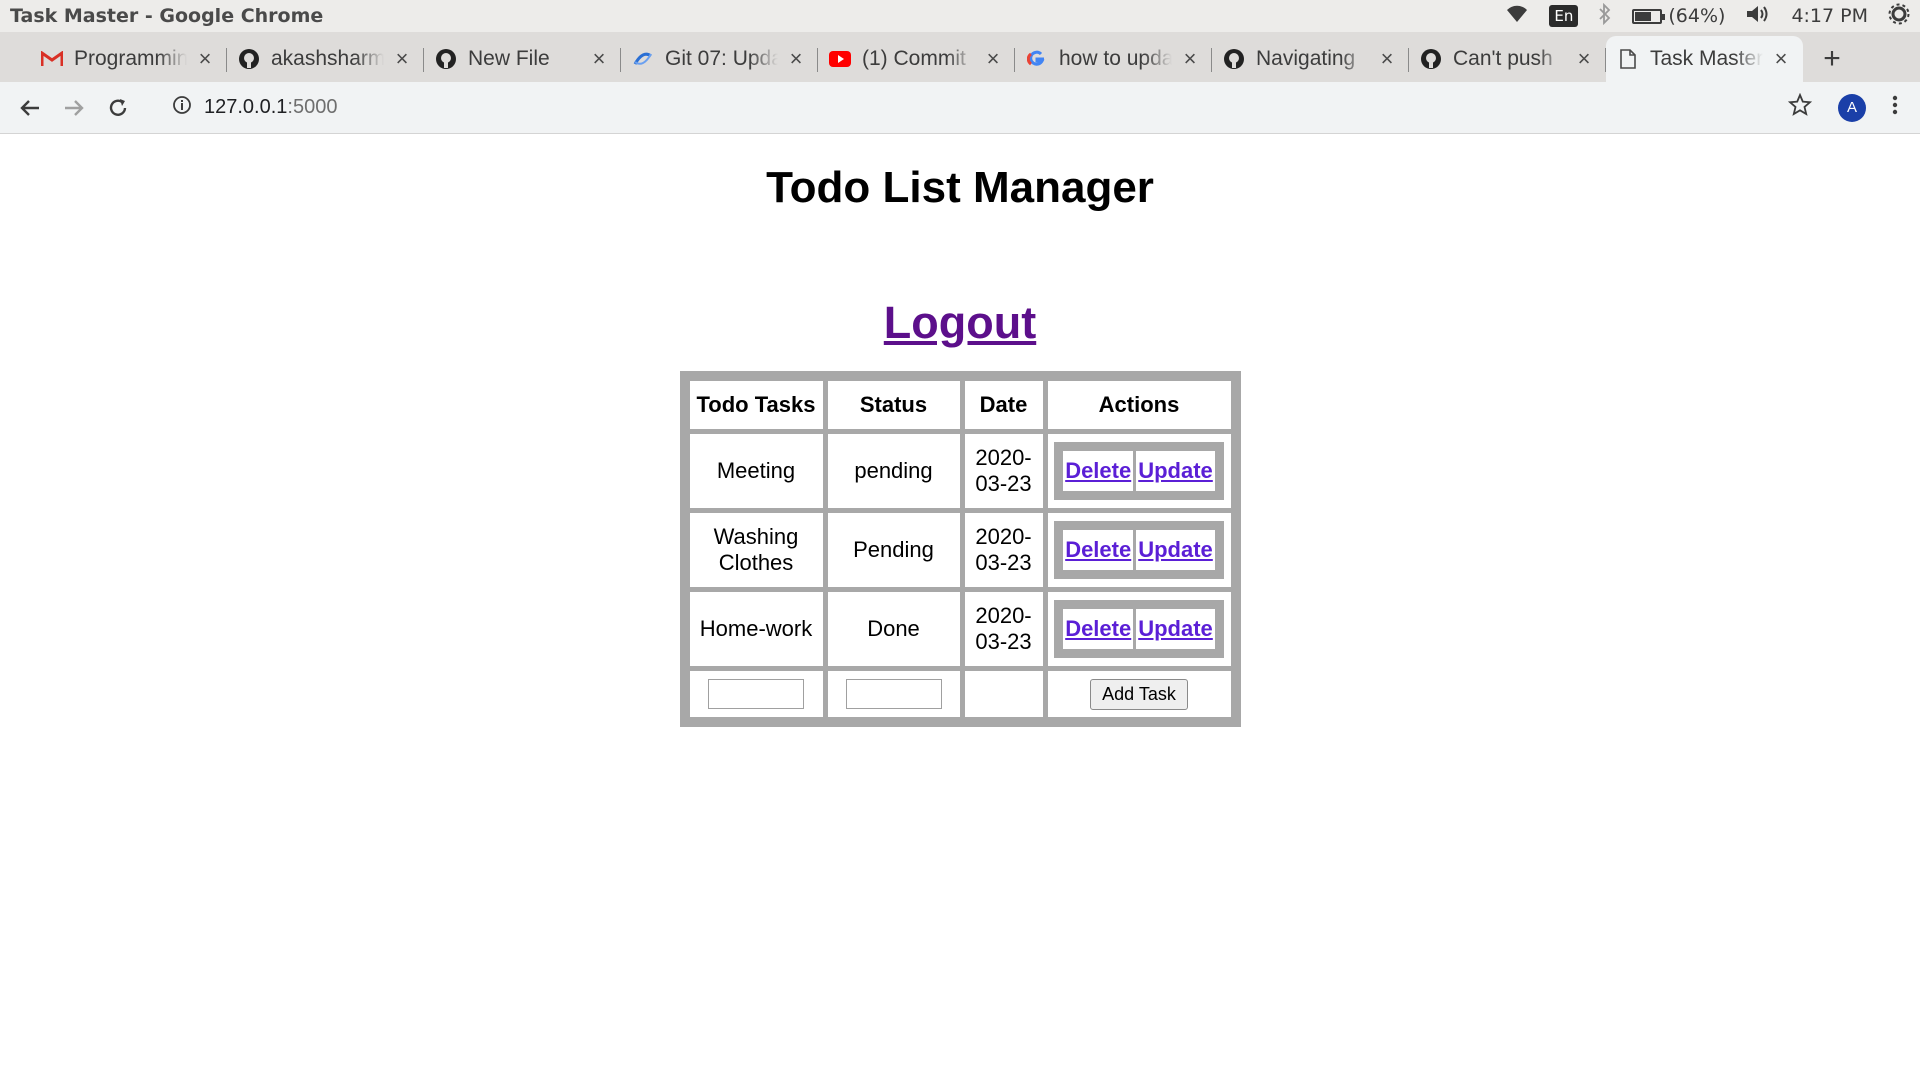  What do you see at coordinates (1605, 16) in the screenshot?
I see `bluetooth-icon` at bounding box center [1605, 16].